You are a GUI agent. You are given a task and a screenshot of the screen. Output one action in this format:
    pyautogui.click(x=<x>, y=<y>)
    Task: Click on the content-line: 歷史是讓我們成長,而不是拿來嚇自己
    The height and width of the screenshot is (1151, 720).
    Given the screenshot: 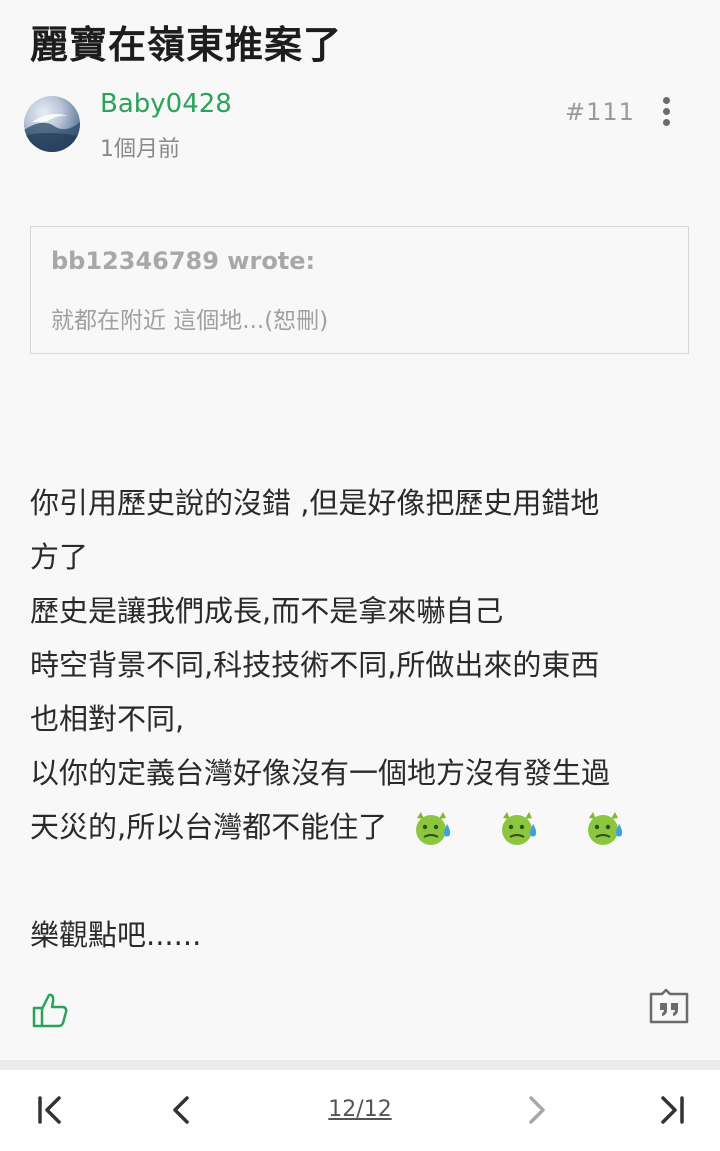 What is the action you would take?
    pyautogui.click(x=267, y=611)
    